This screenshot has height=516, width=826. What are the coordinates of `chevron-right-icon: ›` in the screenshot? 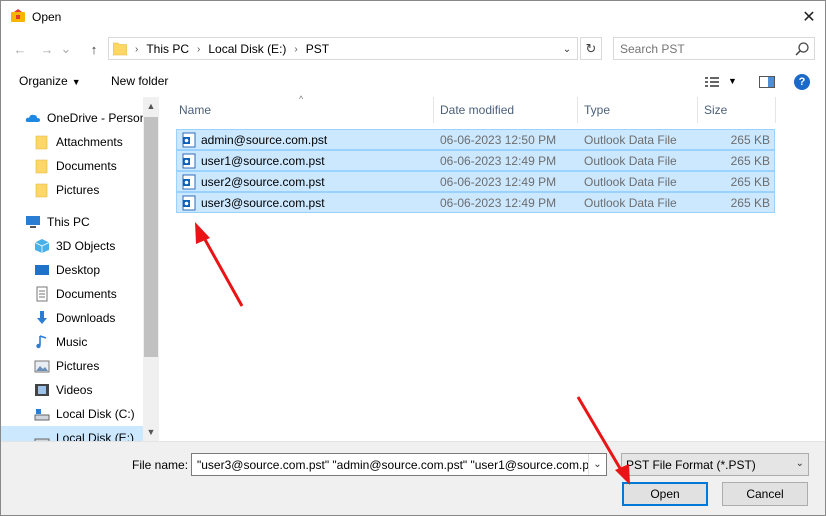 It's located at (296, 49).